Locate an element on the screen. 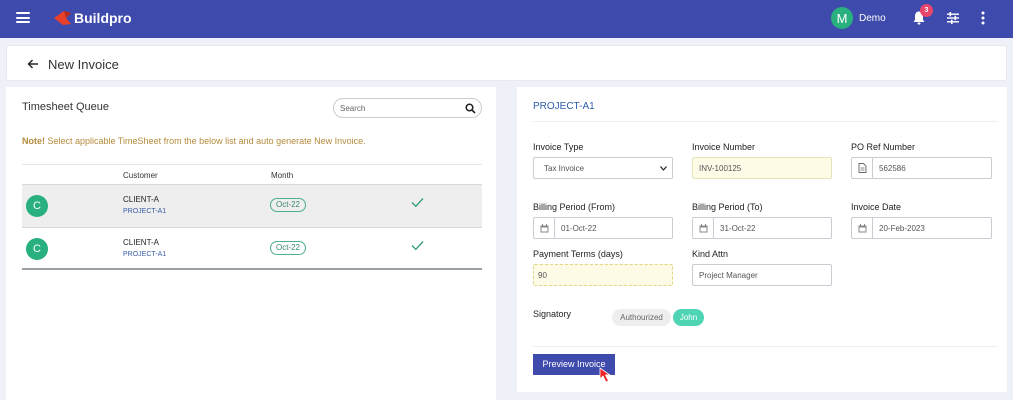 This screenshot has width=1013, height=400. invoice-number-label: Invoice Number is located at coordinates (724, 147).